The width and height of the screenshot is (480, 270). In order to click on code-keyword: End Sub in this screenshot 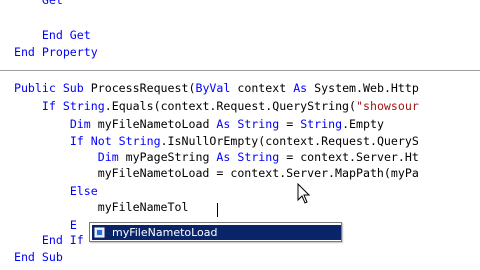, I will do `click(38, 257)`.